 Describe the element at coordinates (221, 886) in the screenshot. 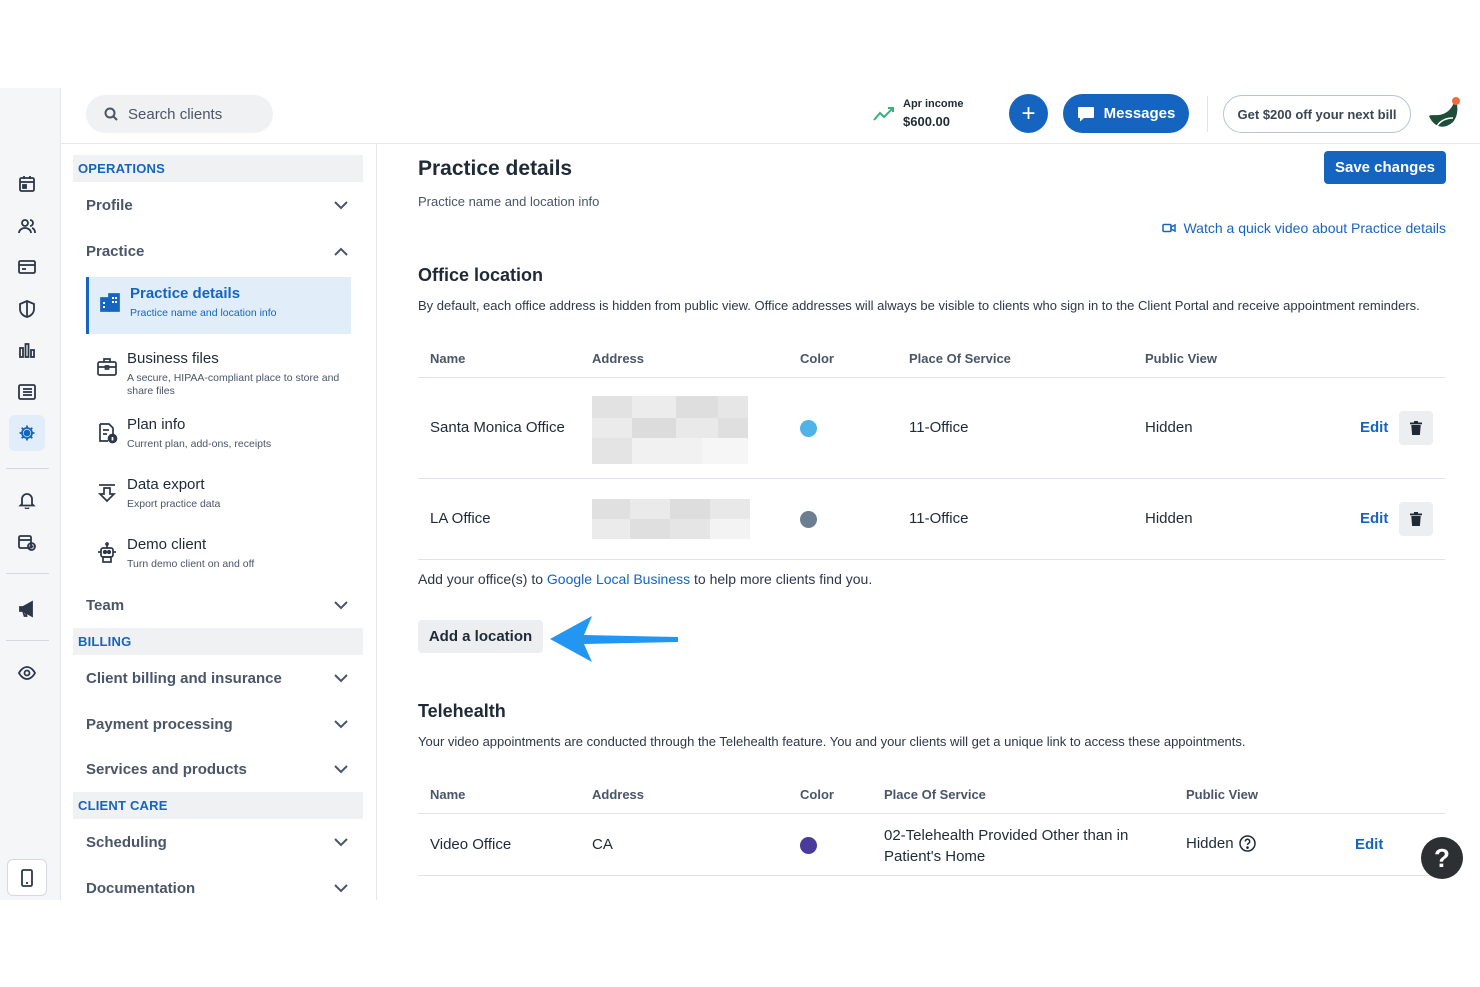

I see `nav-group-documentation: Documentation` at that location.